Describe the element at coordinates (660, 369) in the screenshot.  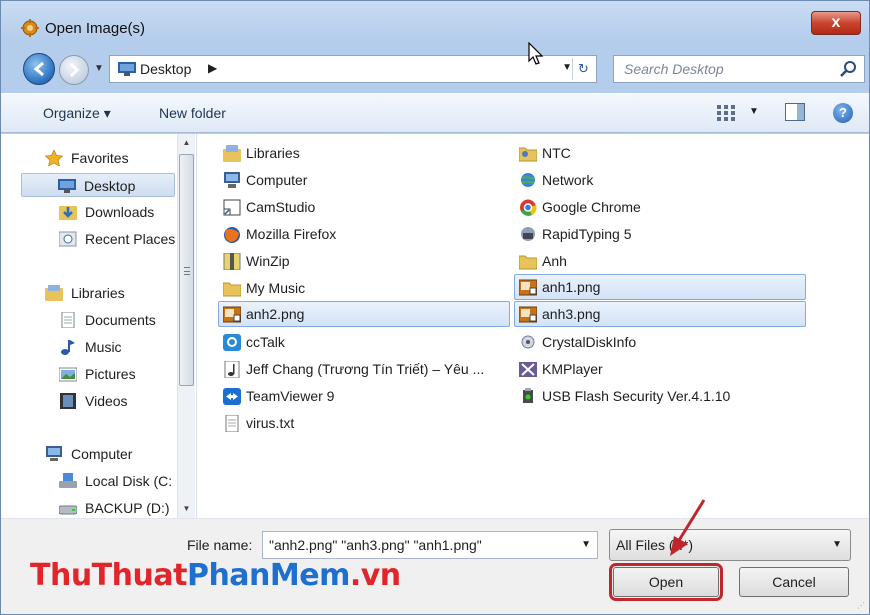
I see `file-item-kmplayer: KMPlayer` at that location.